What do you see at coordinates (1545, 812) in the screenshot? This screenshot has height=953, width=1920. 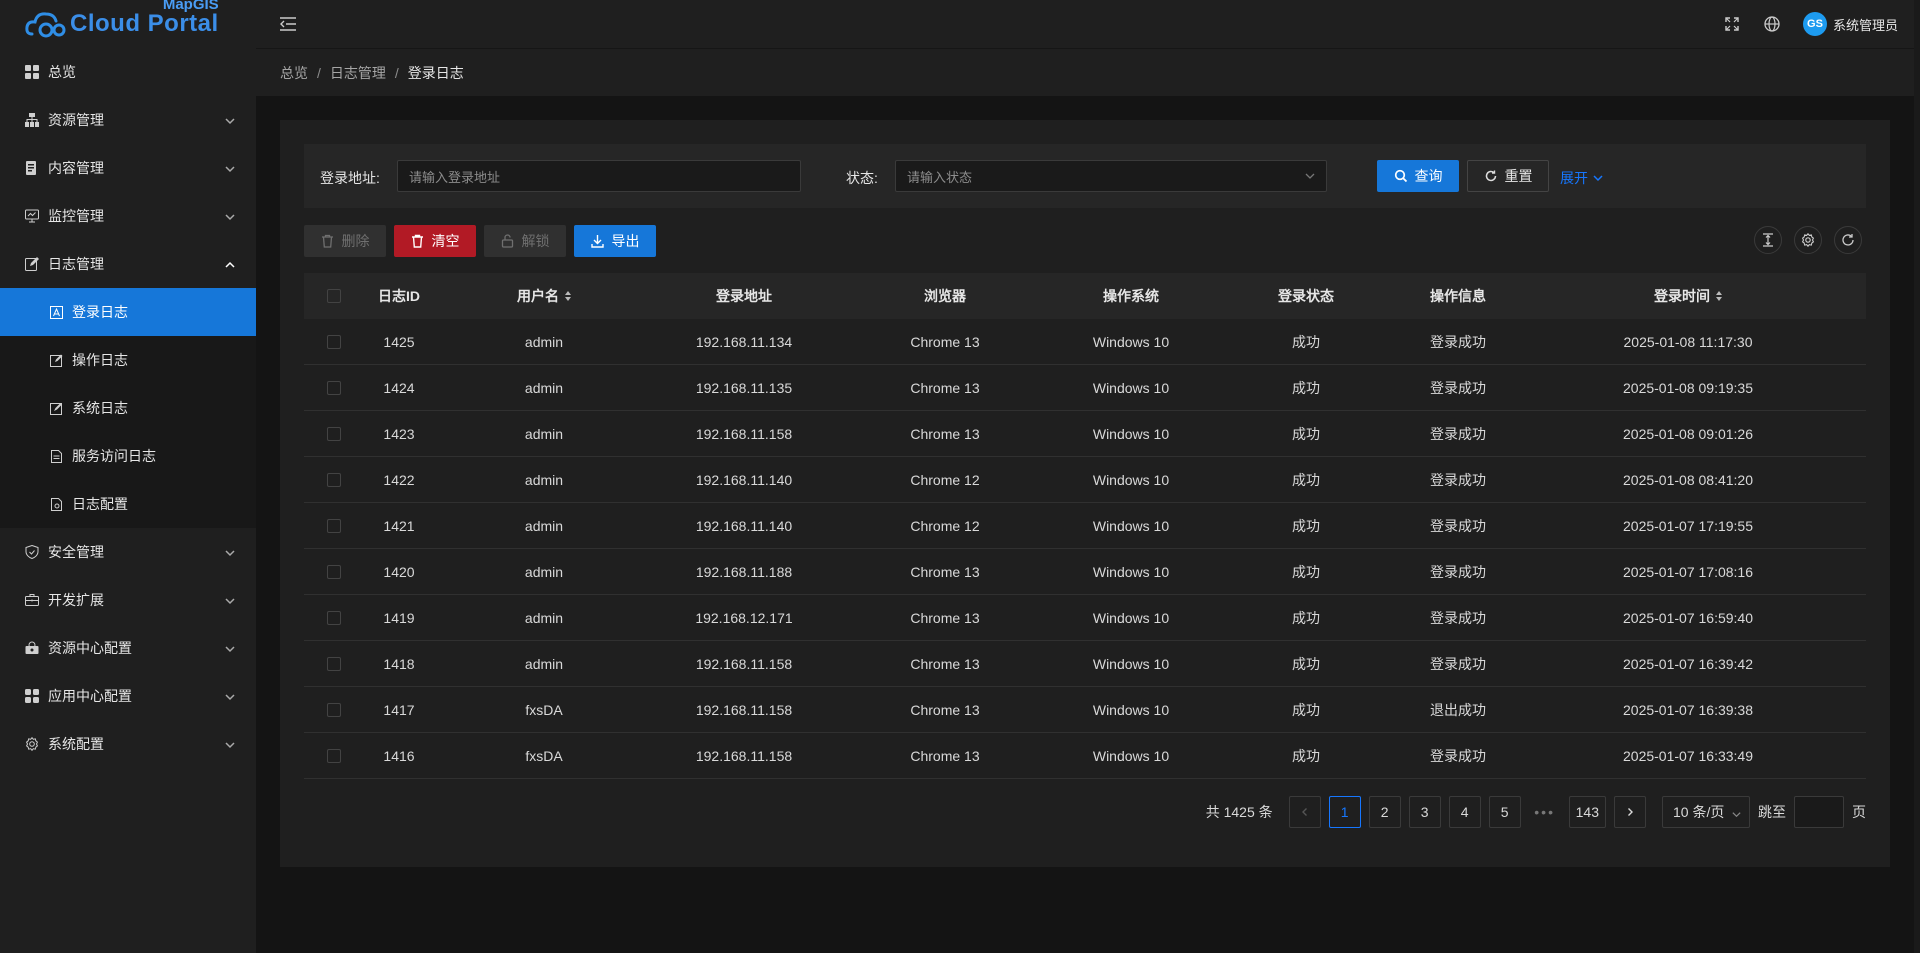 I see `pagination-ellipsis: •••` at bounding box center [1545, 812].